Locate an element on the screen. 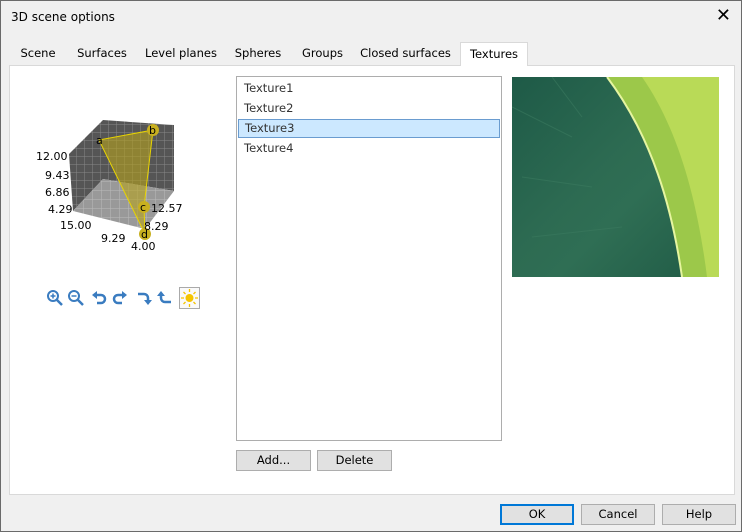 Image resolution: width=742 pixels, height=532 pixels. rotate-left-icon is located at coordinates (99, 298).